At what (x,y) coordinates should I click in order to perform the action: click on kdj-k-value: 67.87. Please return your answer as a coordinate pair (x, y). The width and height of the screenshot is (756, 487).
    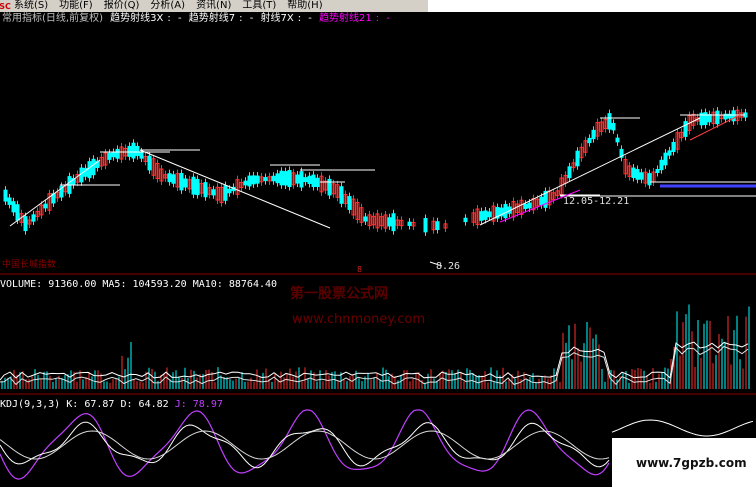
    Looking at the image, I should click on (99, 404).